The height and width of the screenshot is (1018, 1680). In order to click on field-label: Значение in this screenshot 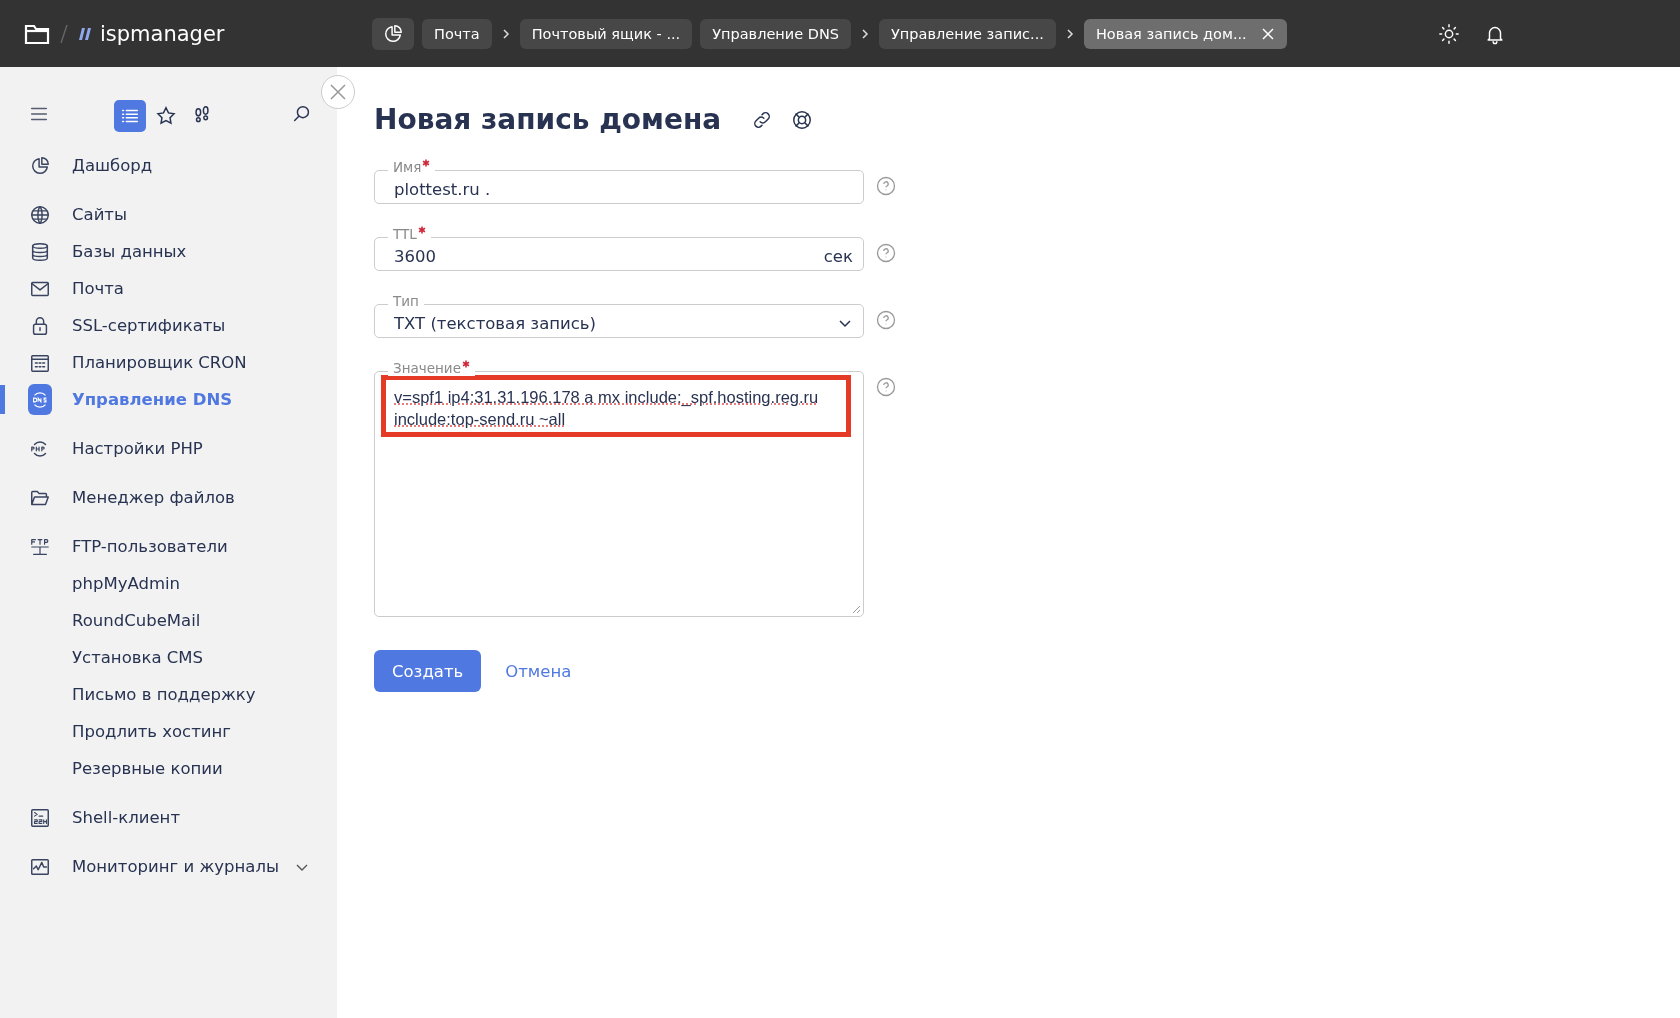, I will do `click(431, 368)`.